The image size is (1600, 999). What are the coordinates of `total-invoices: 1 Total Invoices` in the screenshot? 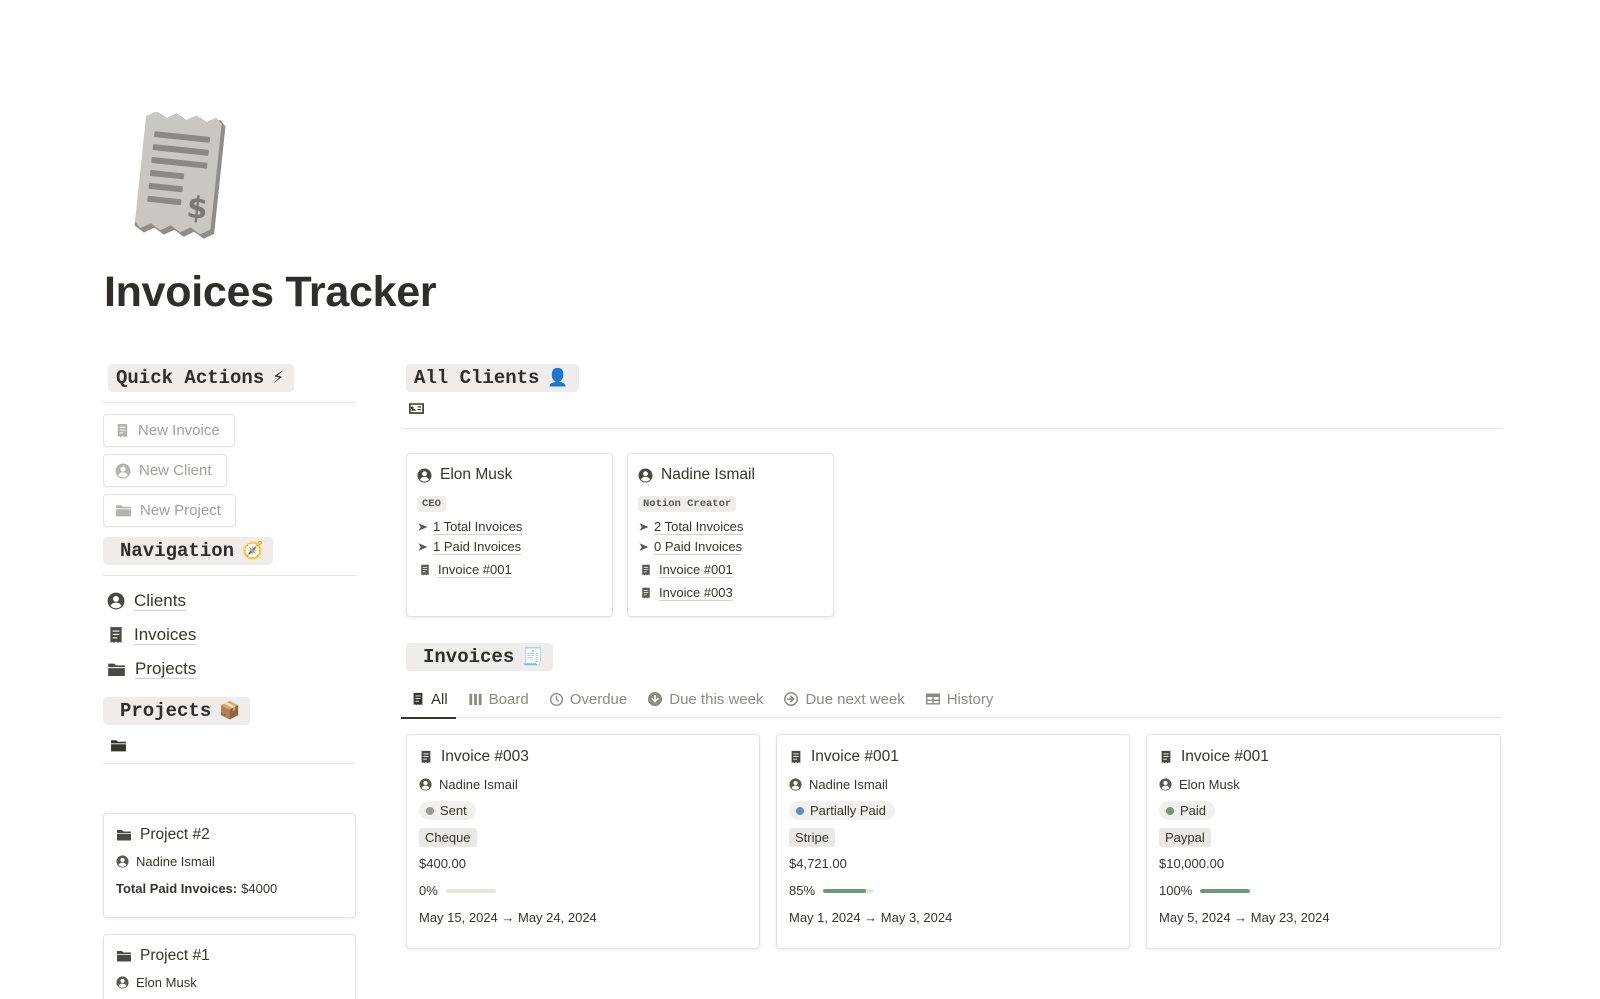 It's located at (509, 526).